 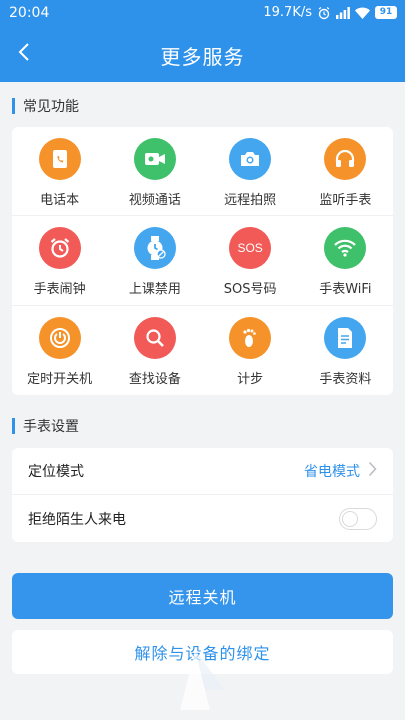 What do you see at coordinates (345, 290) in the screenshot?
I see `feature-label: 手表WiFi` at bounding box center [345, 290].